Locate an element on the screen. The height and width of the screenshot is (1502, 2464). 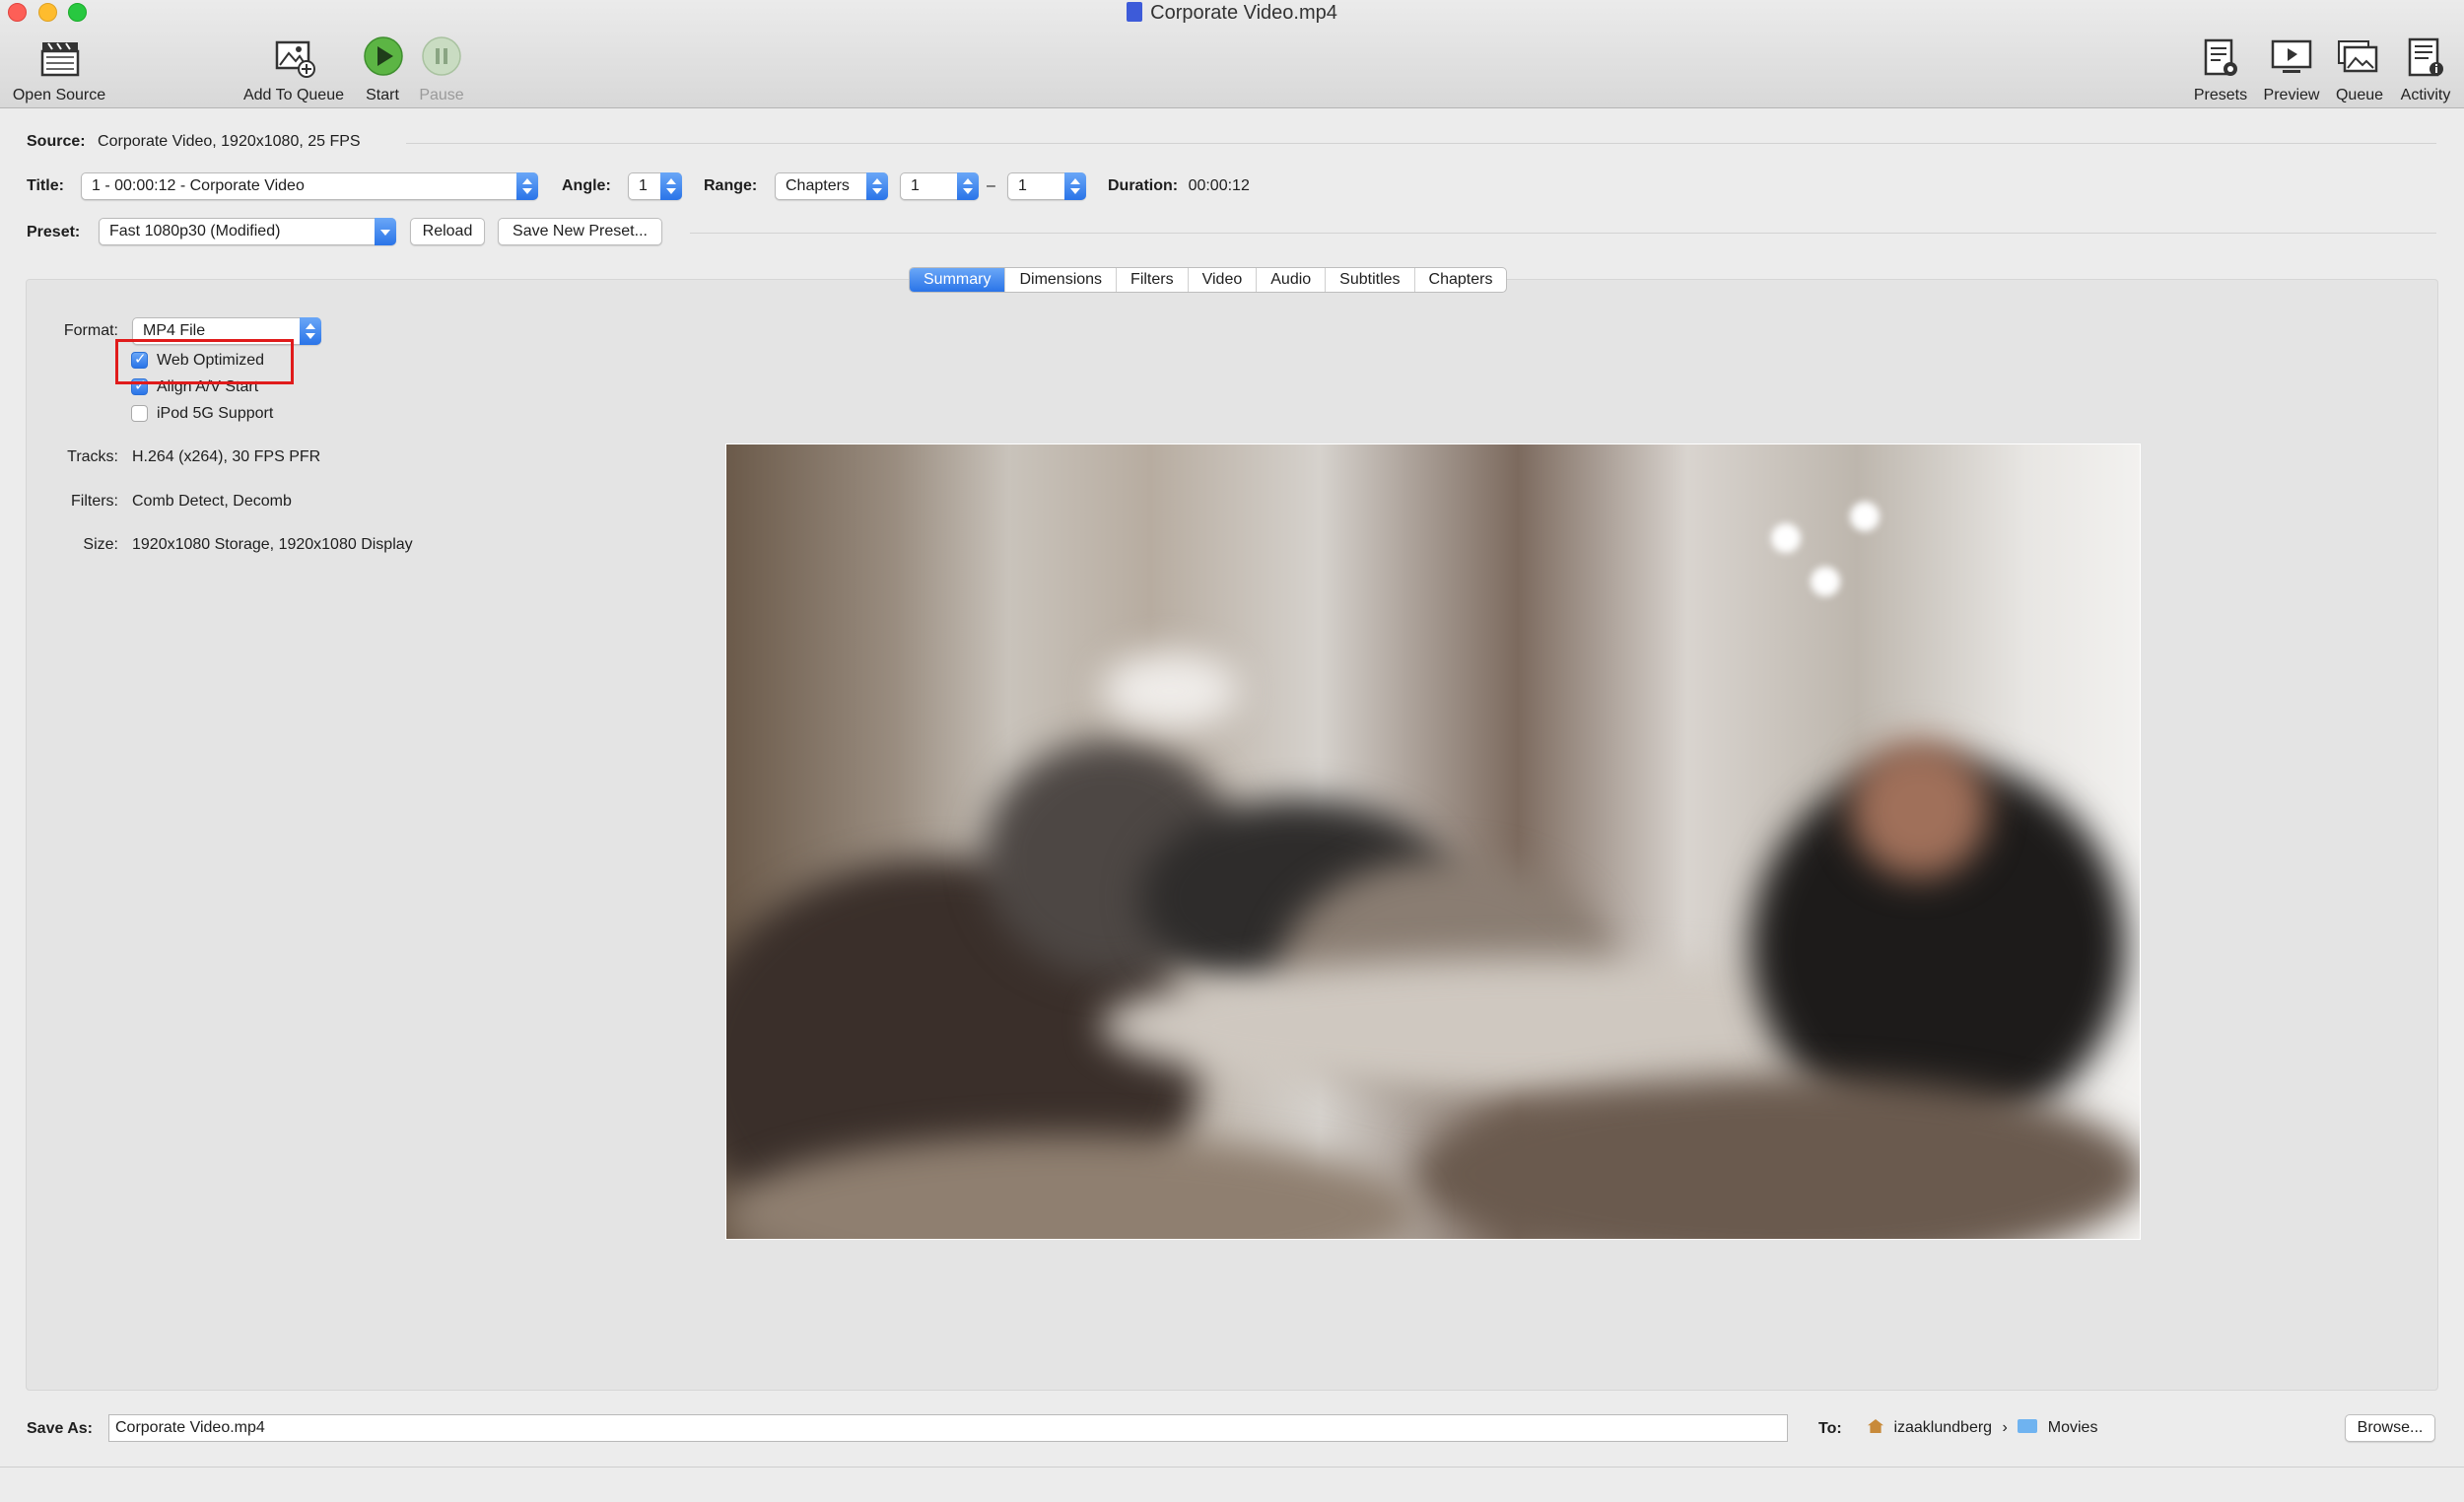
range-type-select: Chapters is located at coordinates (831, 186).